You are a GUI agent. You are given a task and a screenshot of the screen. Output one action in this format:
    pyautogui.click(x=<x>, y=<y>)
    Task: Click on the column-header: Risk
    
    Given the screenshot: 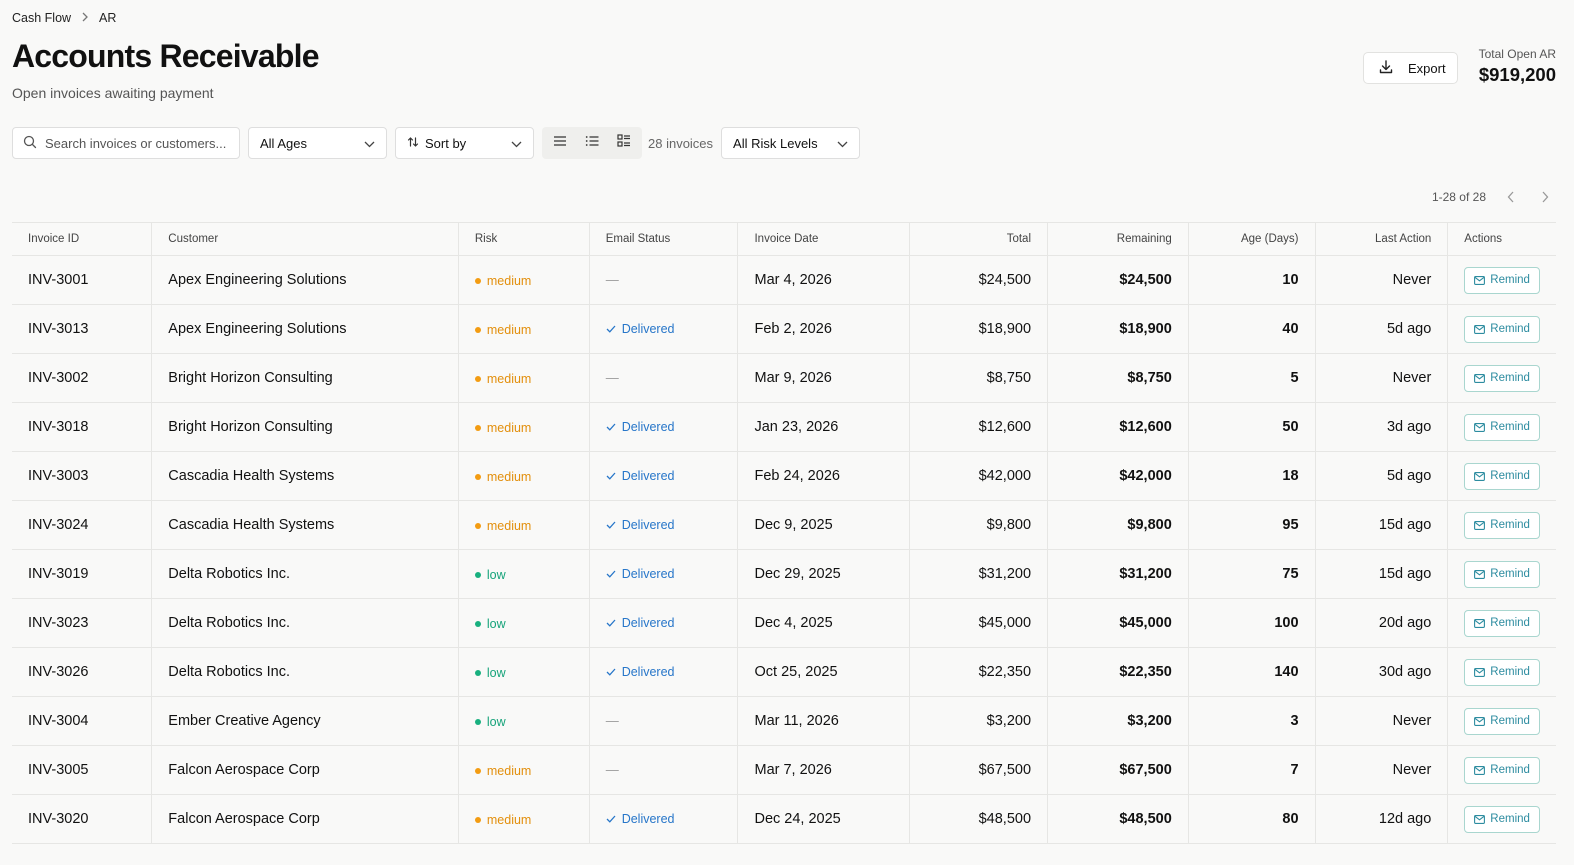 What is the action you would take?
    pyautogui.click(x=524, y=239)
    